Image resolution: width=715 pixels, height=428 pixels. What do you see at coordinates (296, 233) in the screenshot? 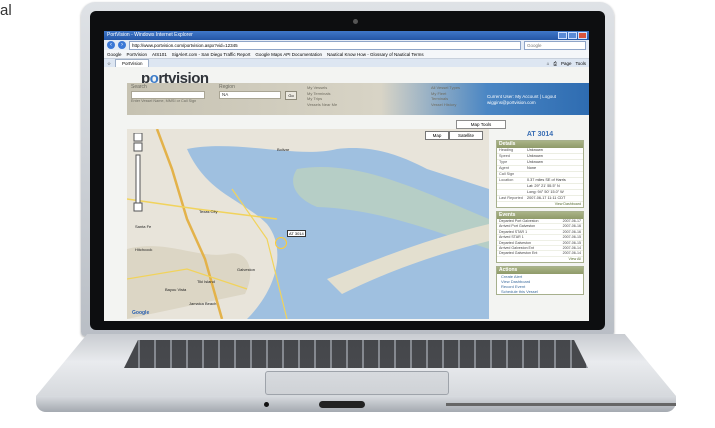
I see `vessel-map-label: AT 3014` at bounding box center [296, 233].